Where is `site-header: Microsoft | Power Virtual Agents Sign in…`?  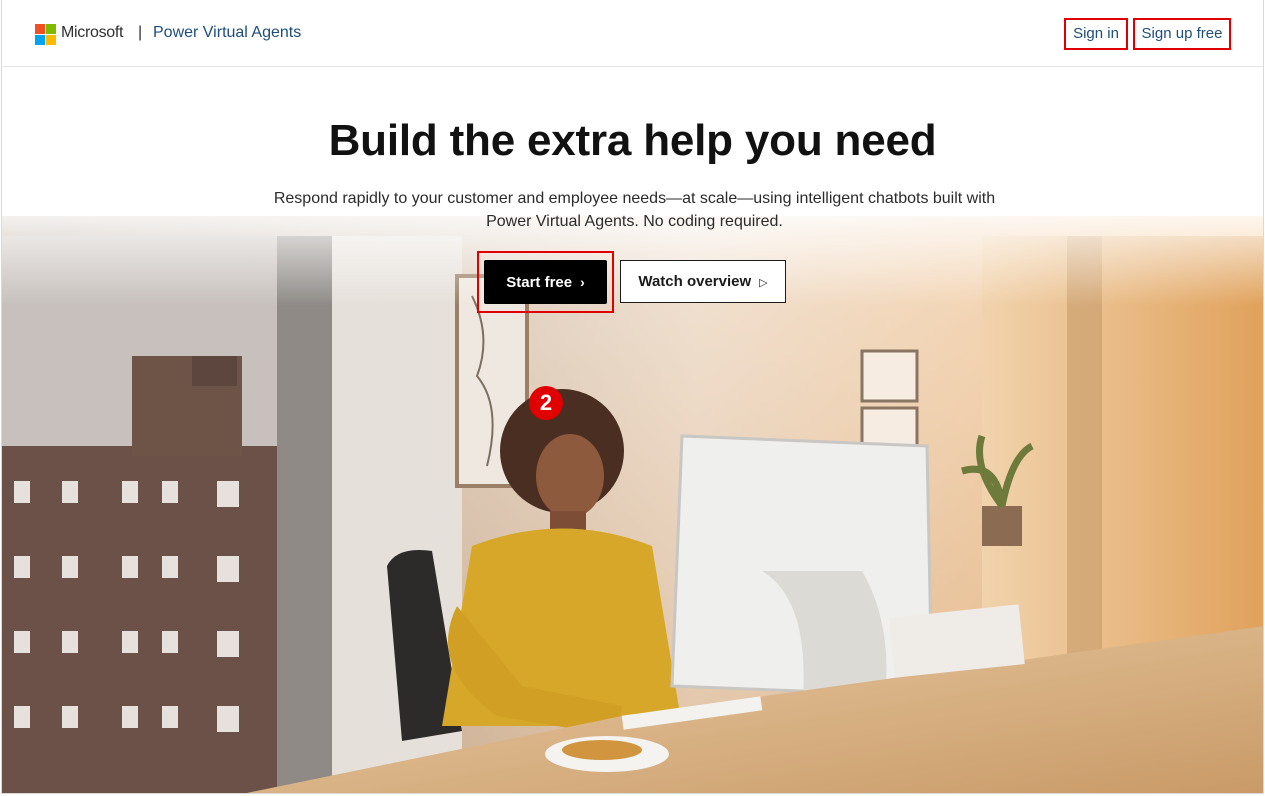
site-header: Microsoft | Power Virtual Agents Sign in… is located at coordinates (632, 33).